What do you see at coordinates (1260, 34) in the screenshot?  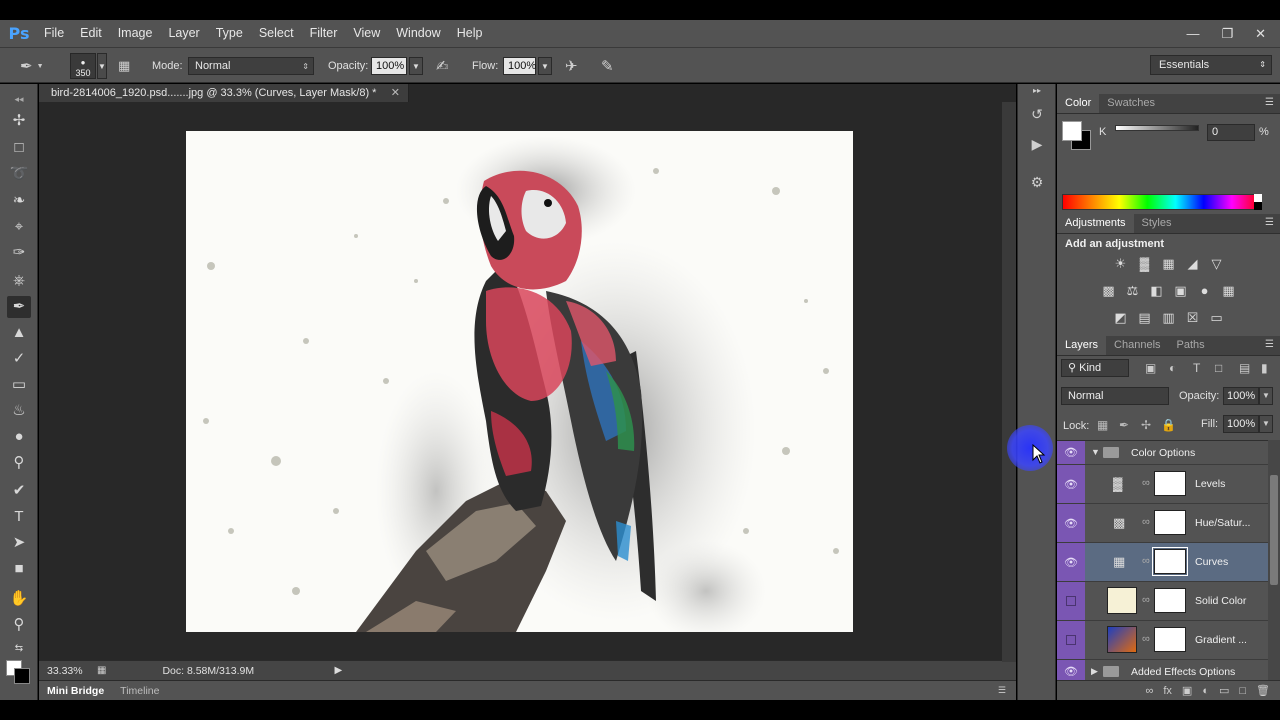 I see `close-icon: ✕` at bounding box center [1260, 34].